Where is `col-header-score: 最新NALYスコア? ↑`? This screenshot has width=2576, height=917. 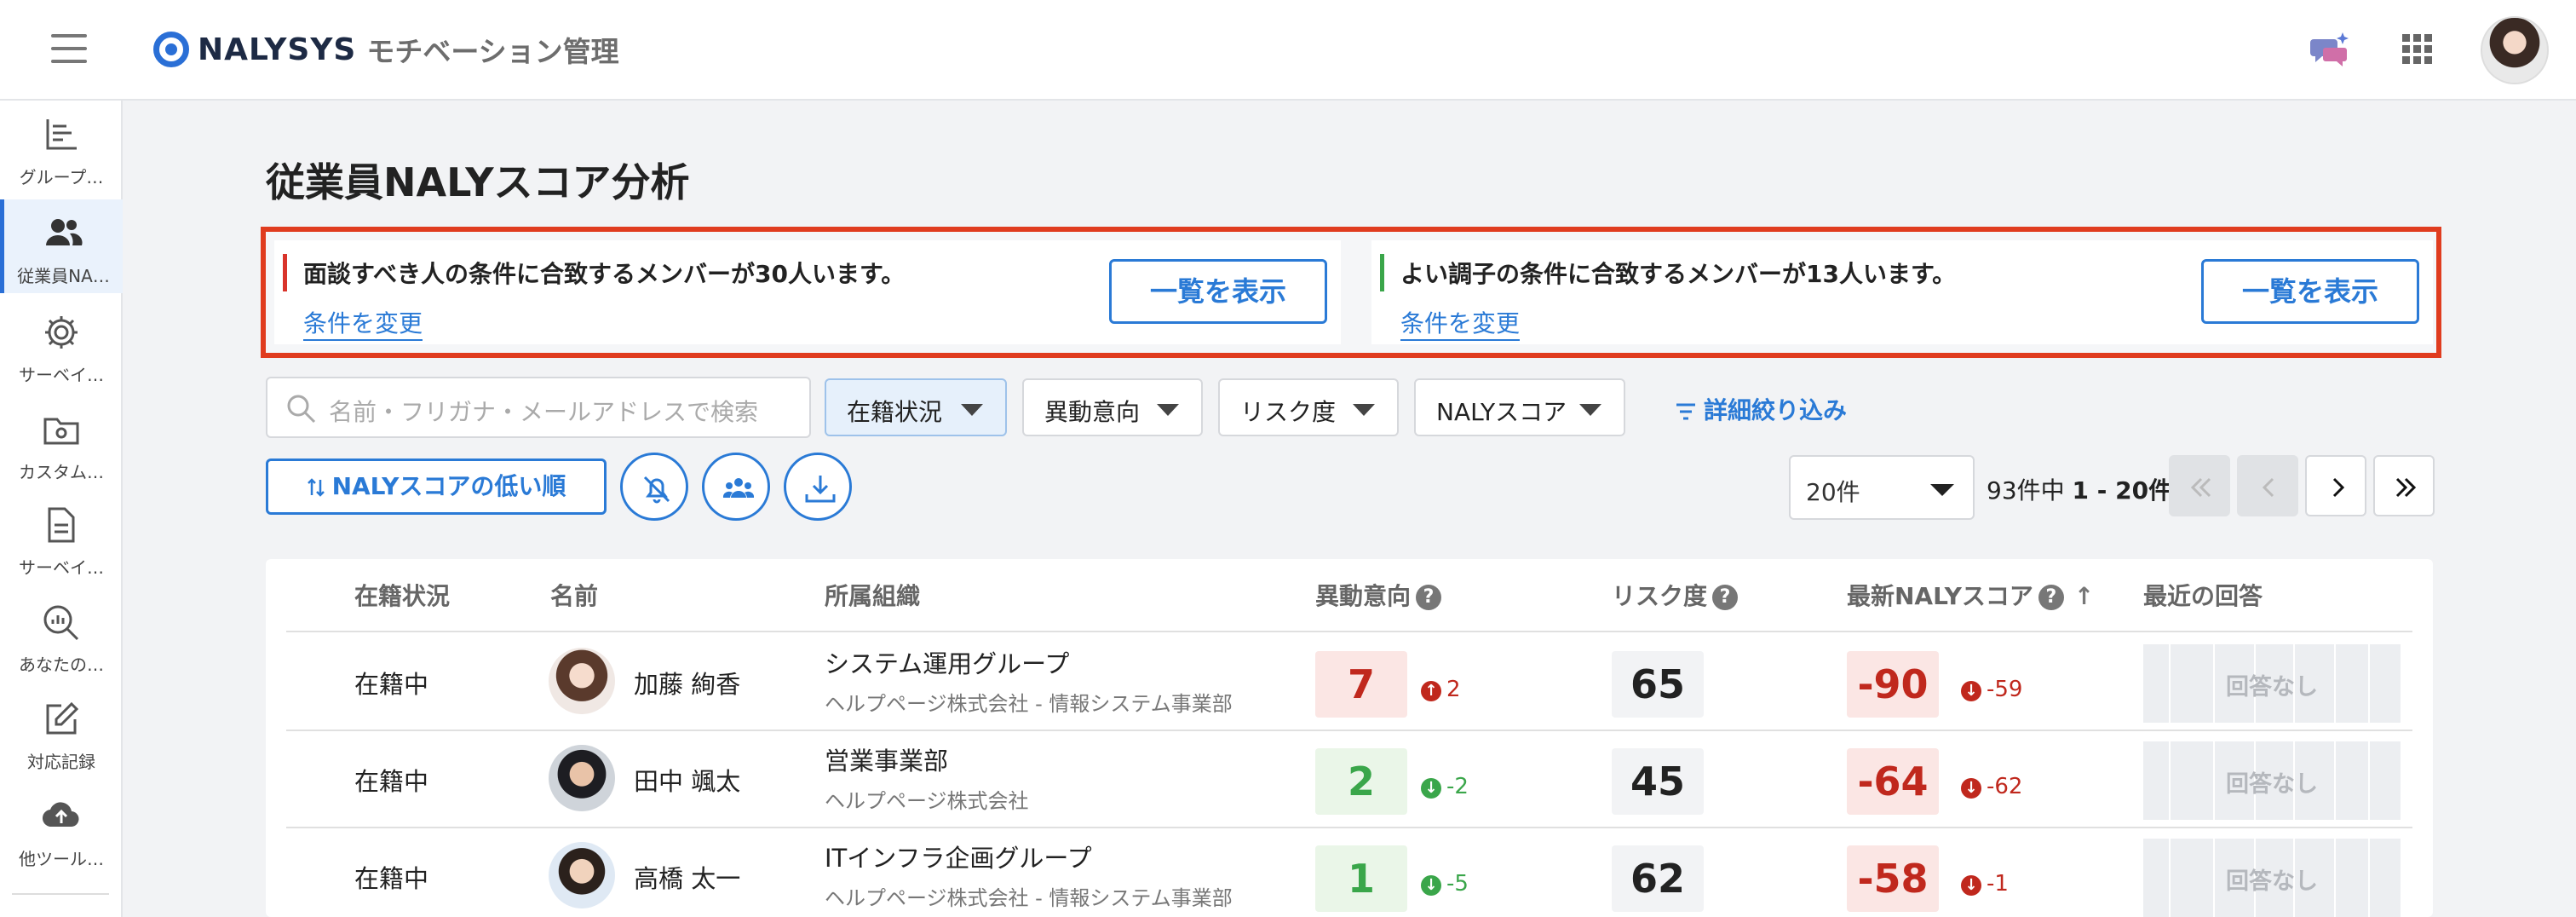 col-header-score: 最新NALYスコア? ↑ is located at coordinates (1971, 595).